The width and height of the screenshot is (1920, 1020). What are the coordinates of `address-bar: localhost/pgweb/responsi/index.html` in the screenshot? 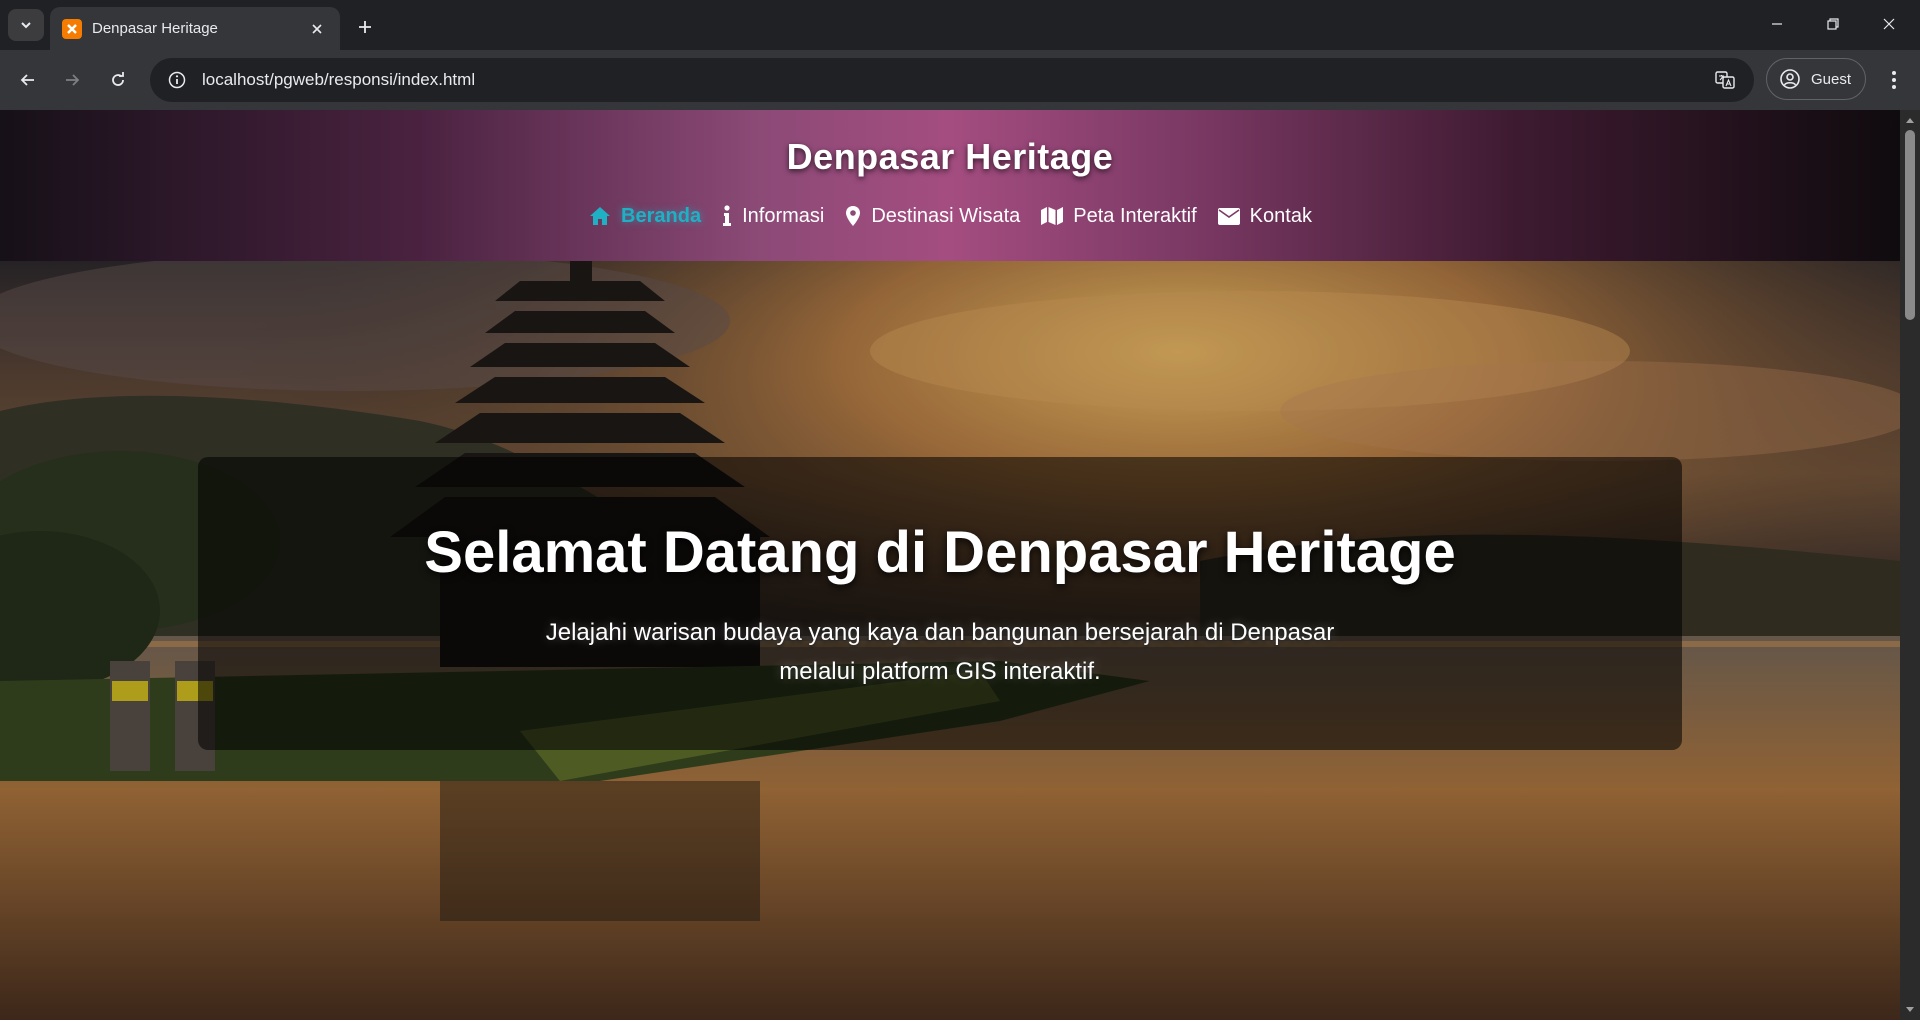 It's located at (952, 80).